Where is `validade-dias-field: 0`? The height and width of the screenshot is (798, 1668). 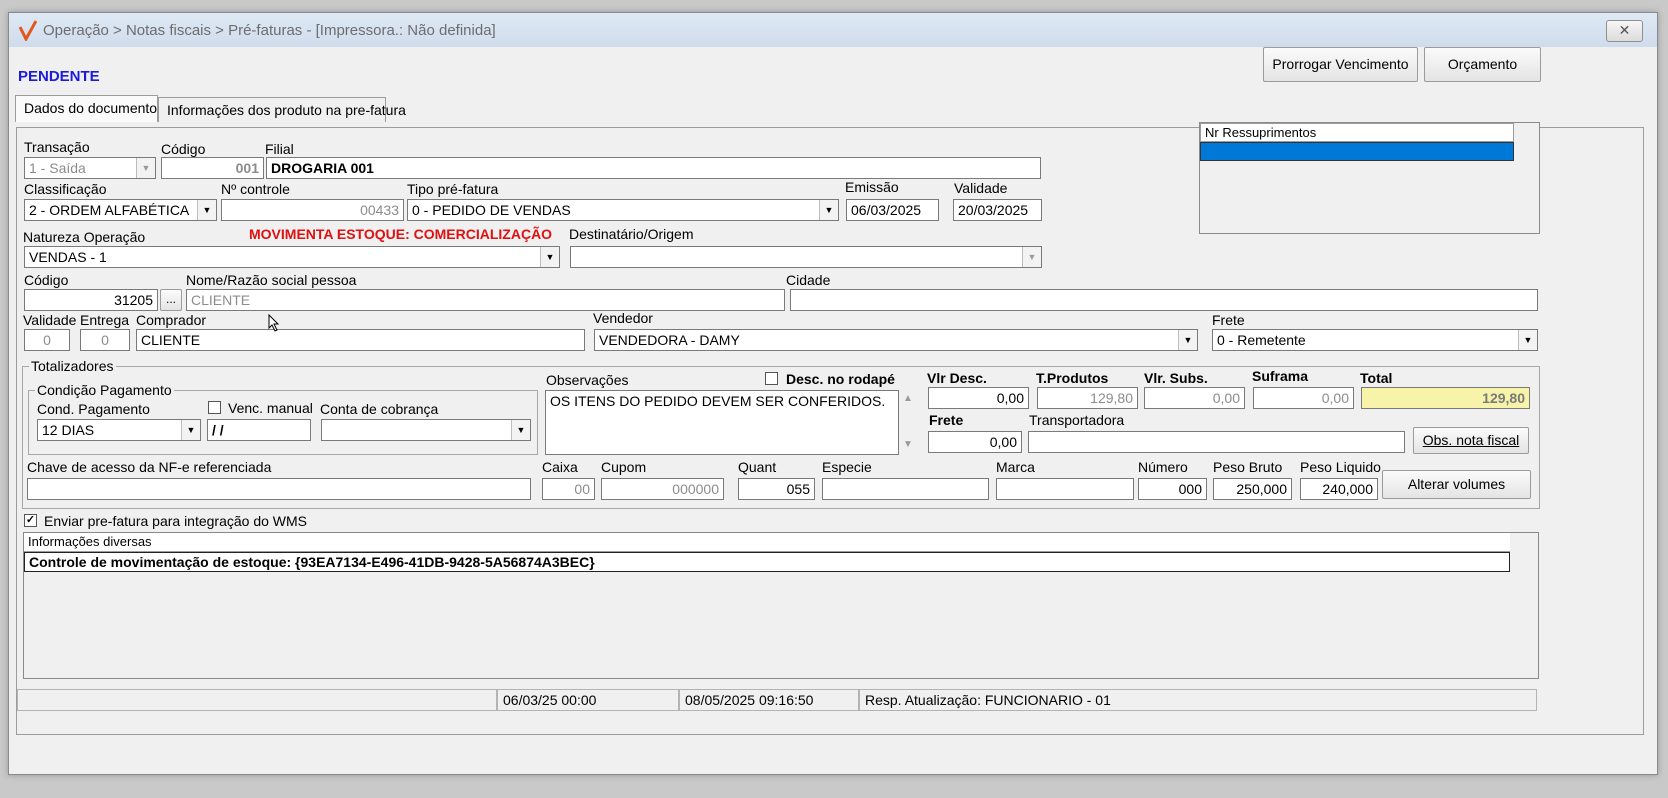 validade-dias-field: 0 is located at coordinates (47, 340).